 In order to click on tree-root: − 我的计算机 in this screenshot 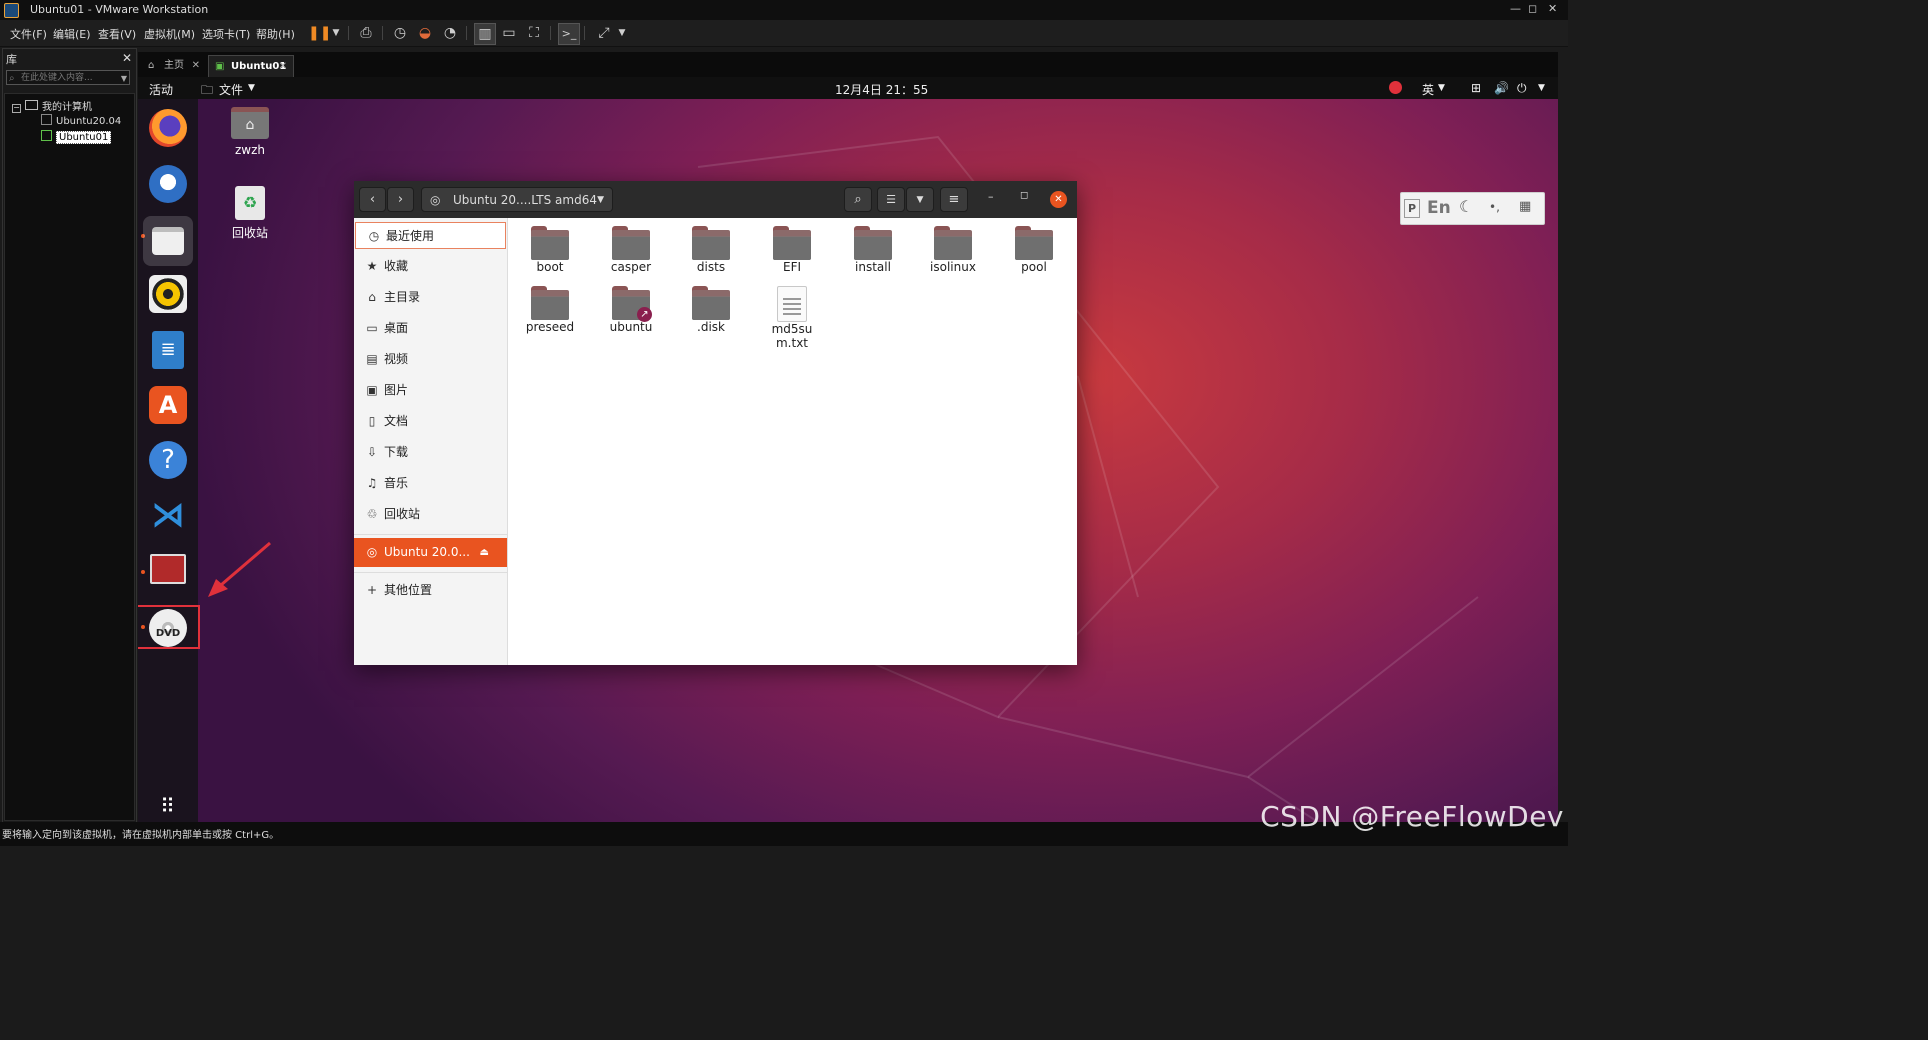, I will do `click(52, 105)`.